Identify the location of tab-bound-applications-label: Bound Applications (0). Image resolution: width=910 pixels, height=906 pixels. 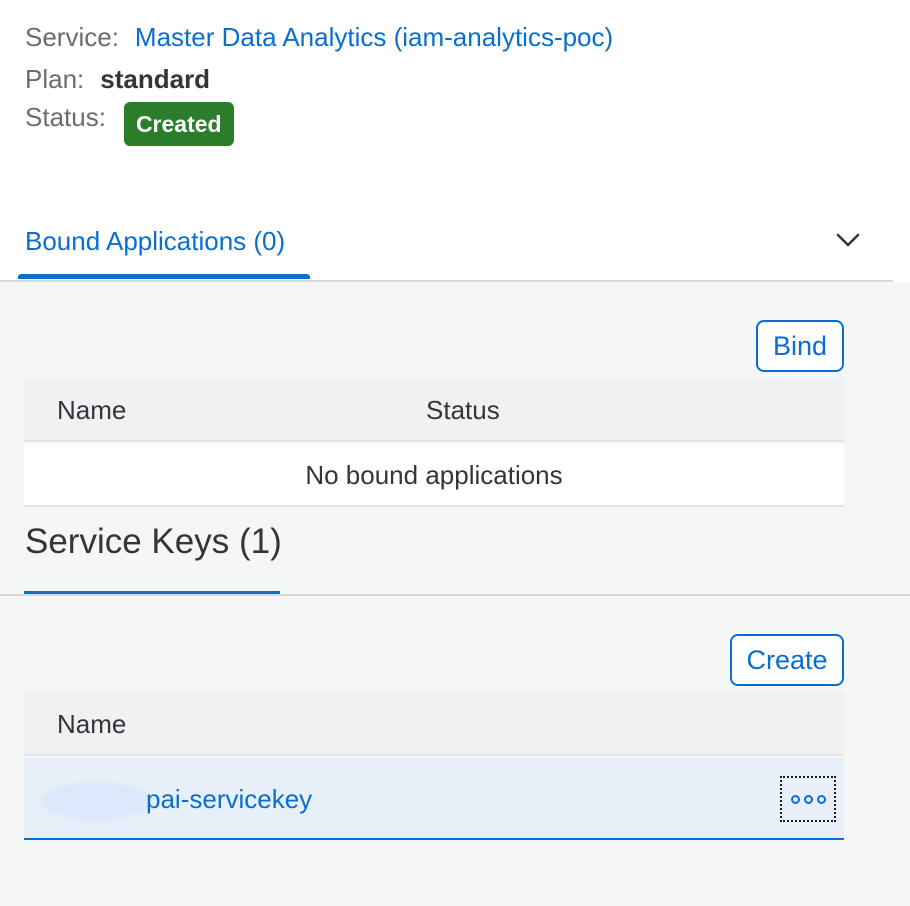
(155, 241).